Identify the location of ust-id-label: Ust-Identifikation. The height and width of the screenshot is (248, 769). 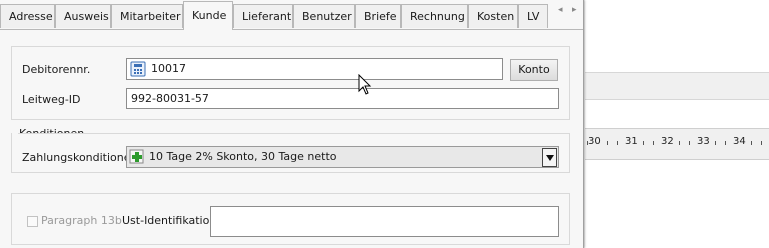
(169, 220).